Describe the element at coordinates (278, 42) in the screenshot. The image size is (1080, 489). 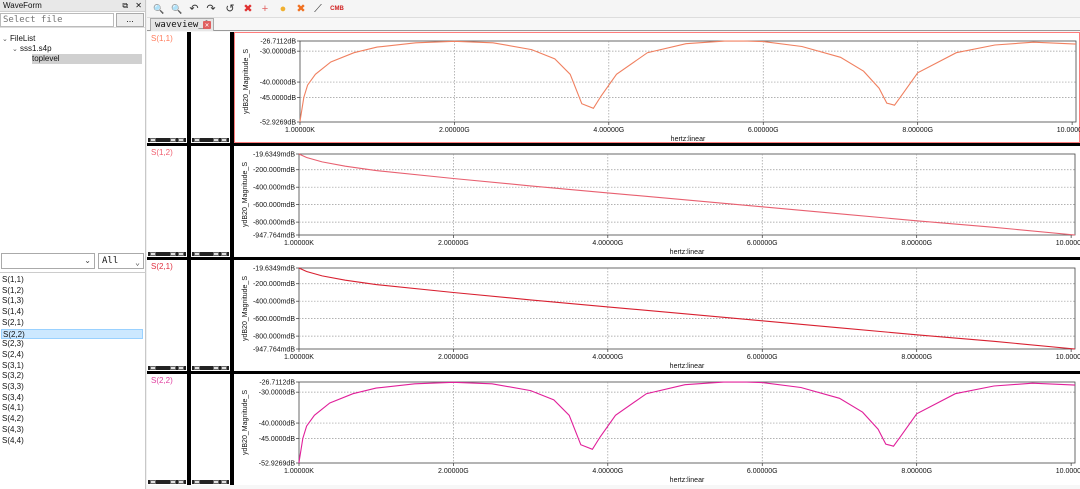
I see `y-tick-label: -26.7112dB` at that location.